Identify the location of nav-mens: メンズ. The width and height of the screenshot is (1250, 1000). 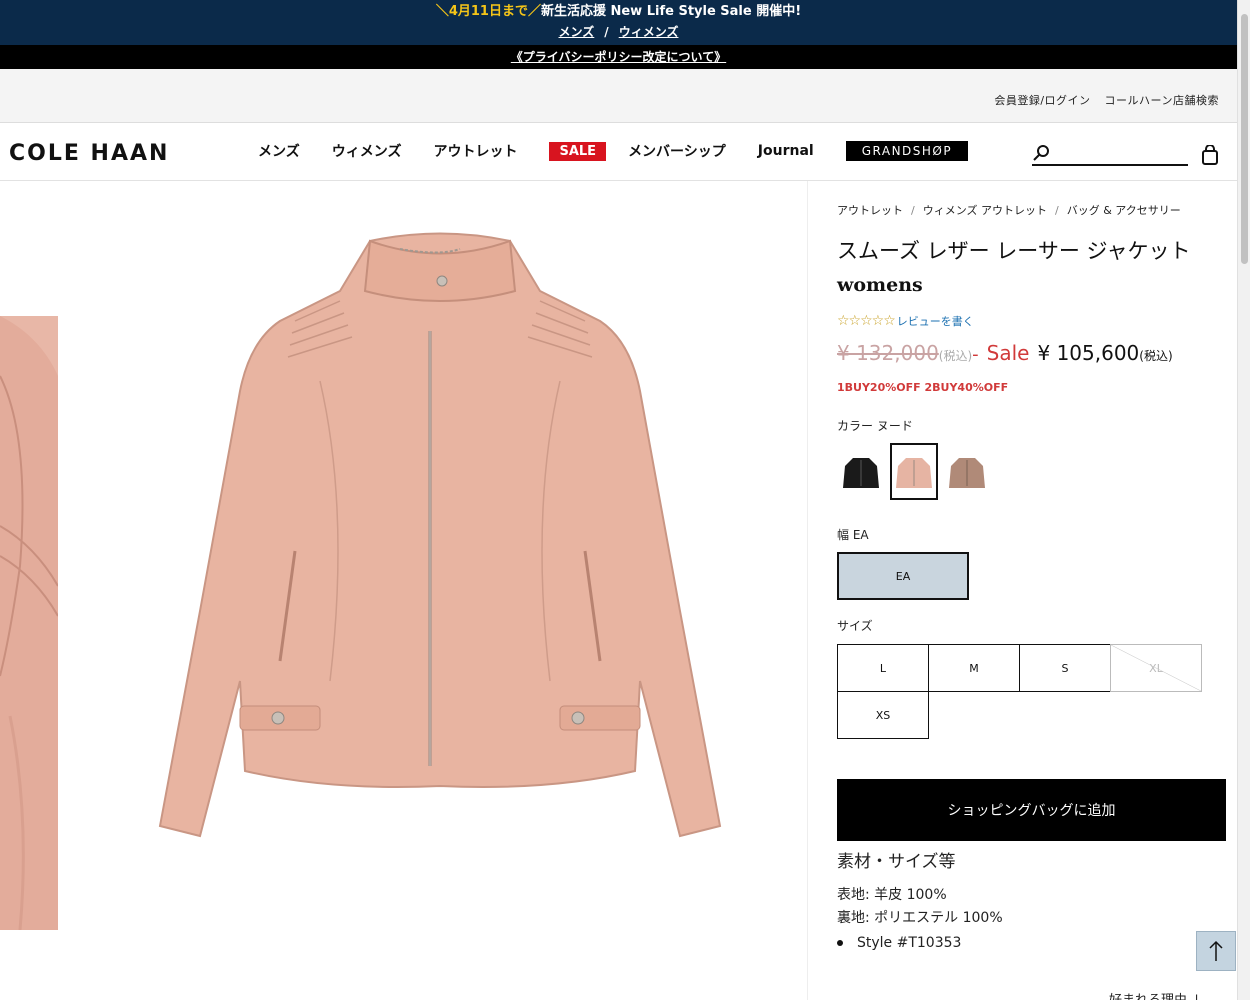
(279, 151).